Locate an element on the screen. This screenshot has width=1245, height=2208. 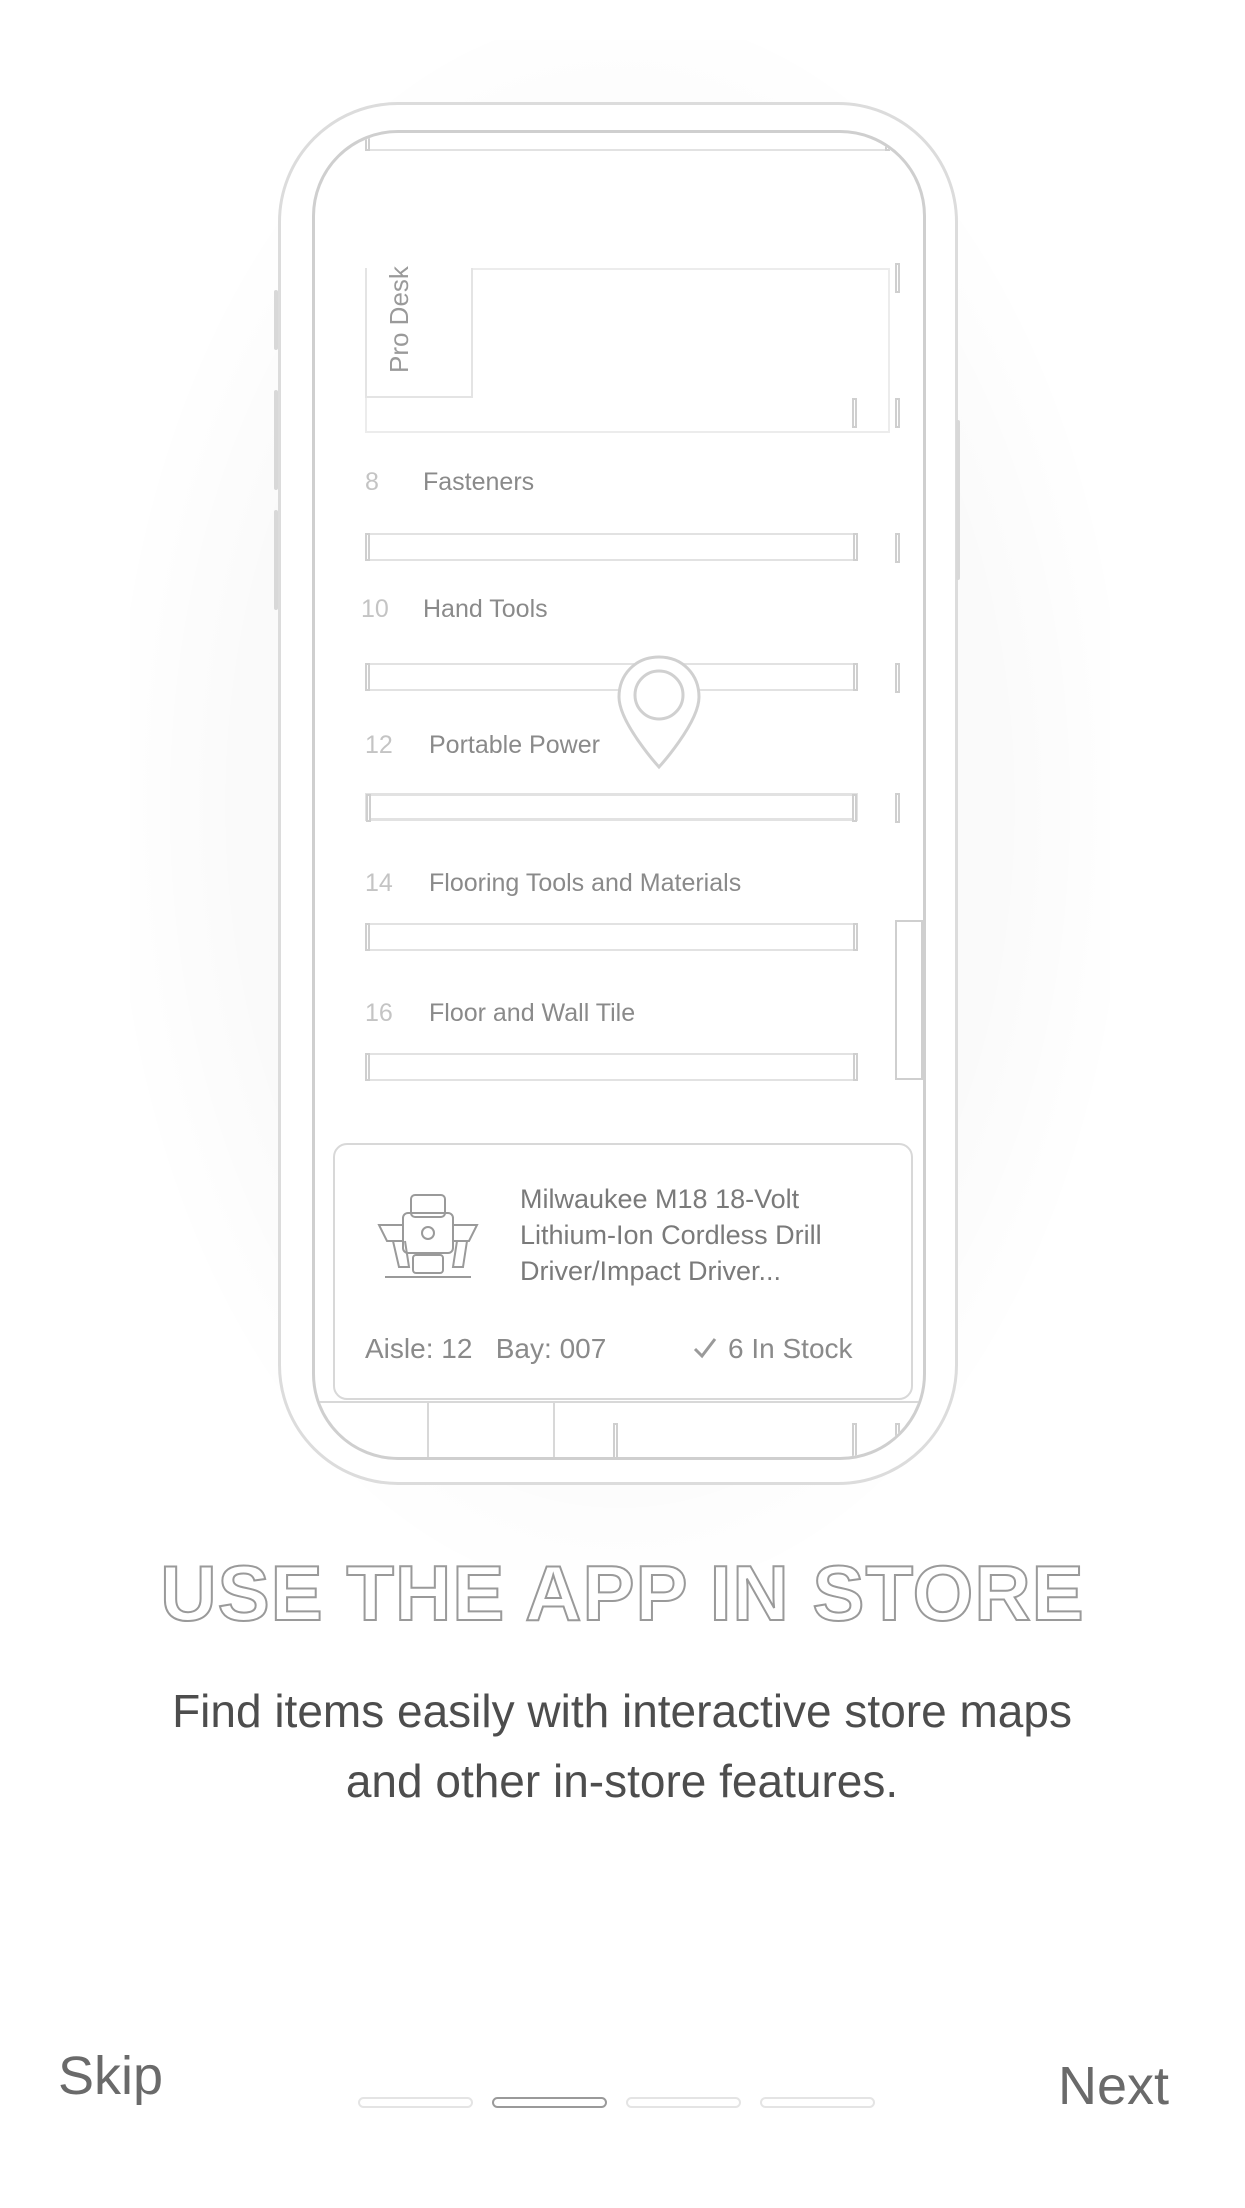
aisle-label: Portable Power is located at coordinates (514, 745).